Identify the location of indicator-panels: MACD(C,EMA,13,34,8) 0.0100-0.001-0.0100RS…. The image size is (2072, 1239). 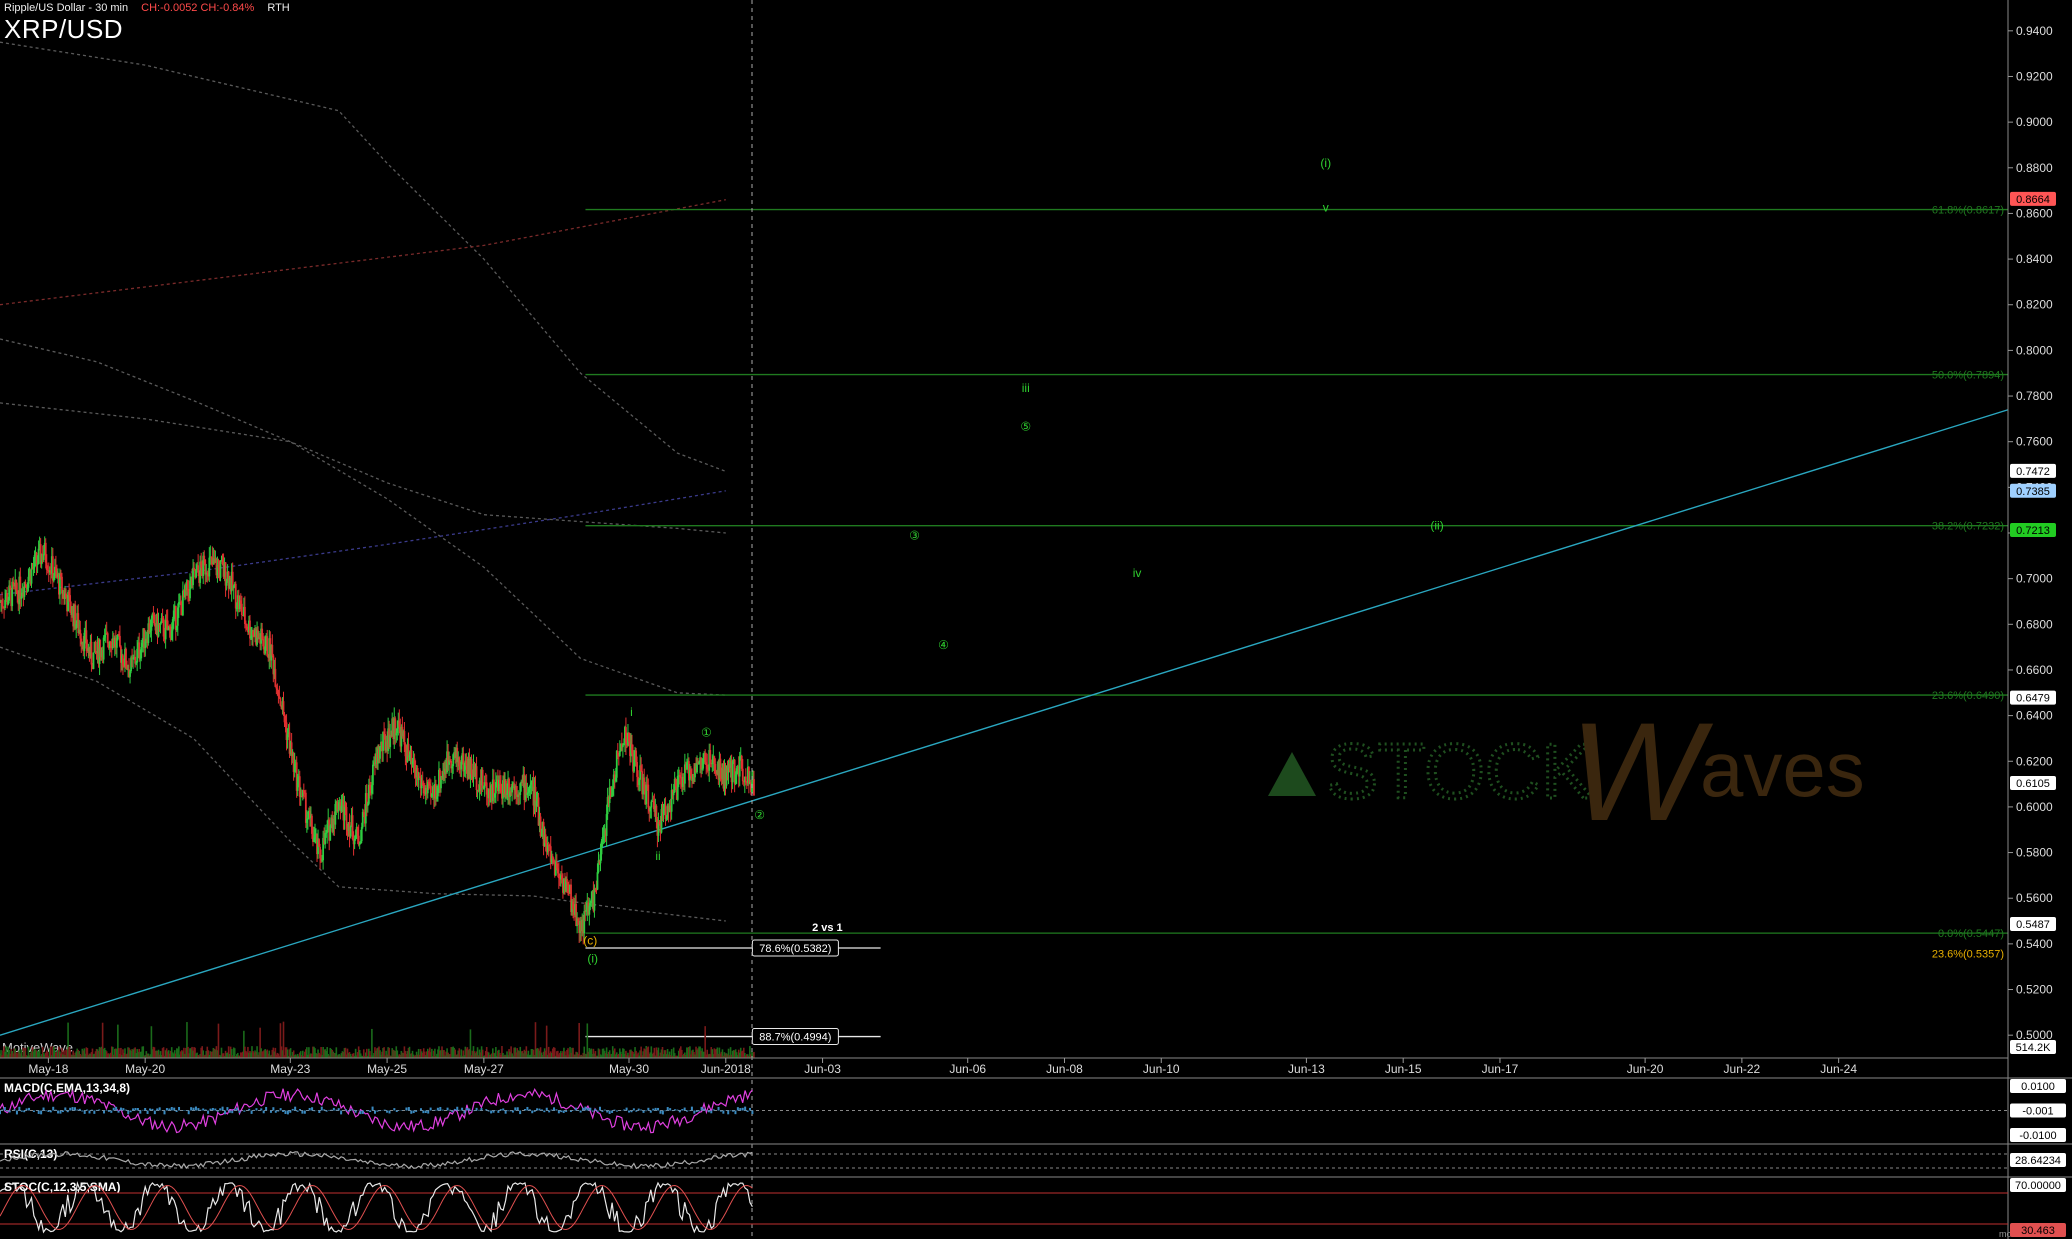
(1036, 1157).